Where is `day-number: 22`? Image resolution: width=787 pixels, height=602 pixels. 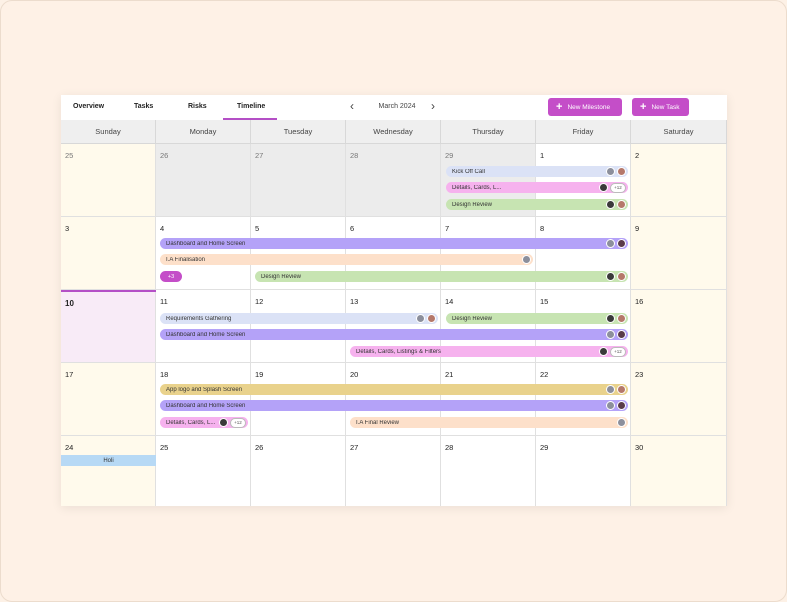 day-number: 22 is located at coordinates (544, 374).